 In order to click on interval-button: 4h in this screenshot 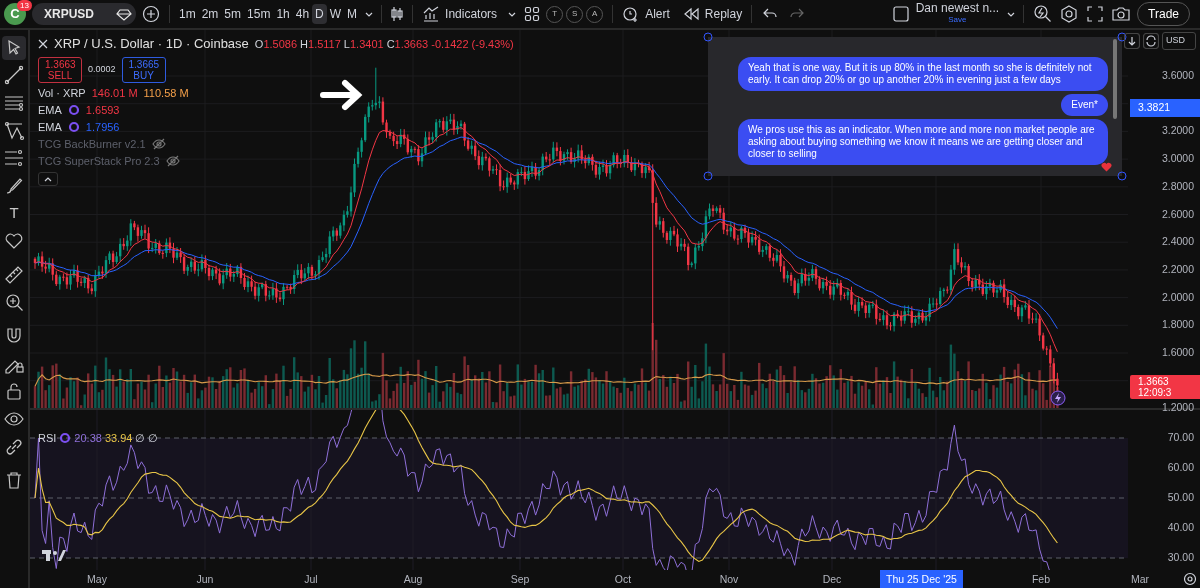, I will do `click(302, 14)`.